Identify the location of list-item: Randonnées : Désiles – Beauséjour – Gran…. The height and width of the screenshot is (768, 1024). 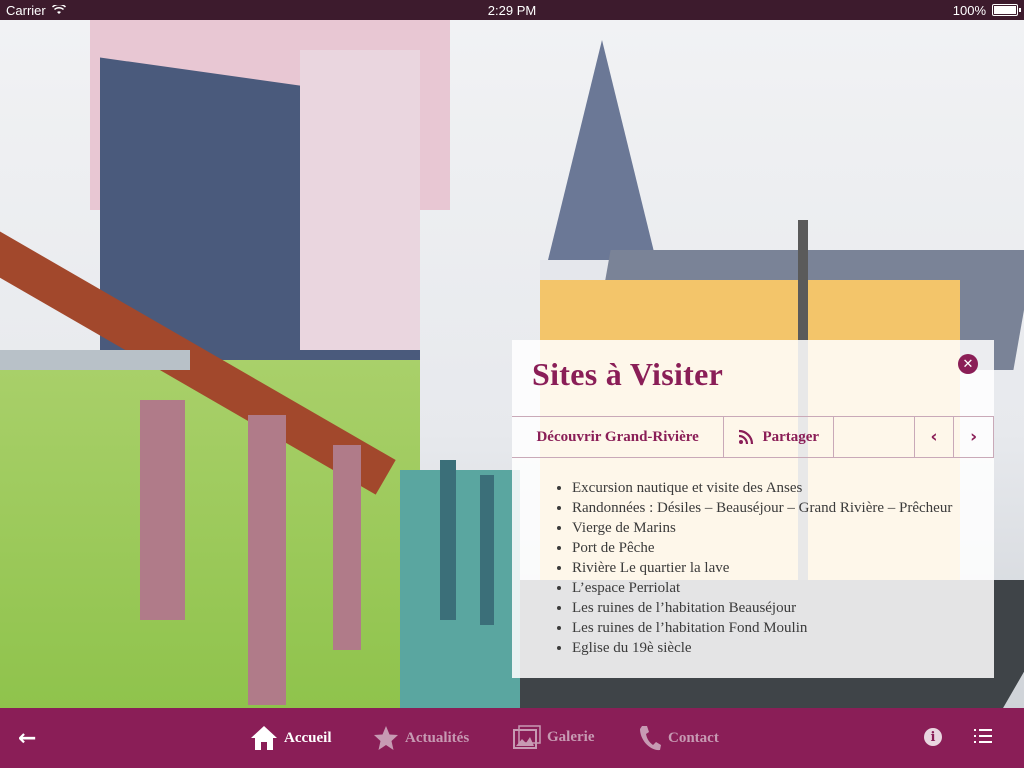
(762, 508).